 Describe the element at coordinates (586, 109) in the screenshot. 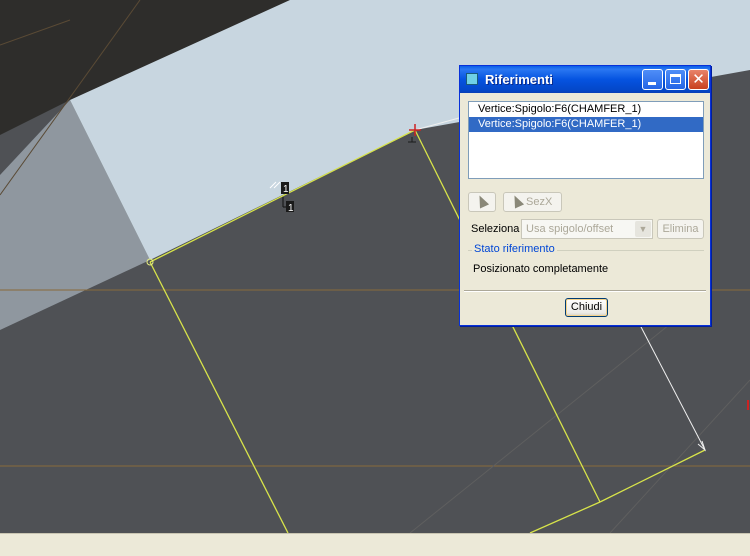

I see `reference-item: Vertice:Spigolo:F6(CHAMFER_1)` at that location.